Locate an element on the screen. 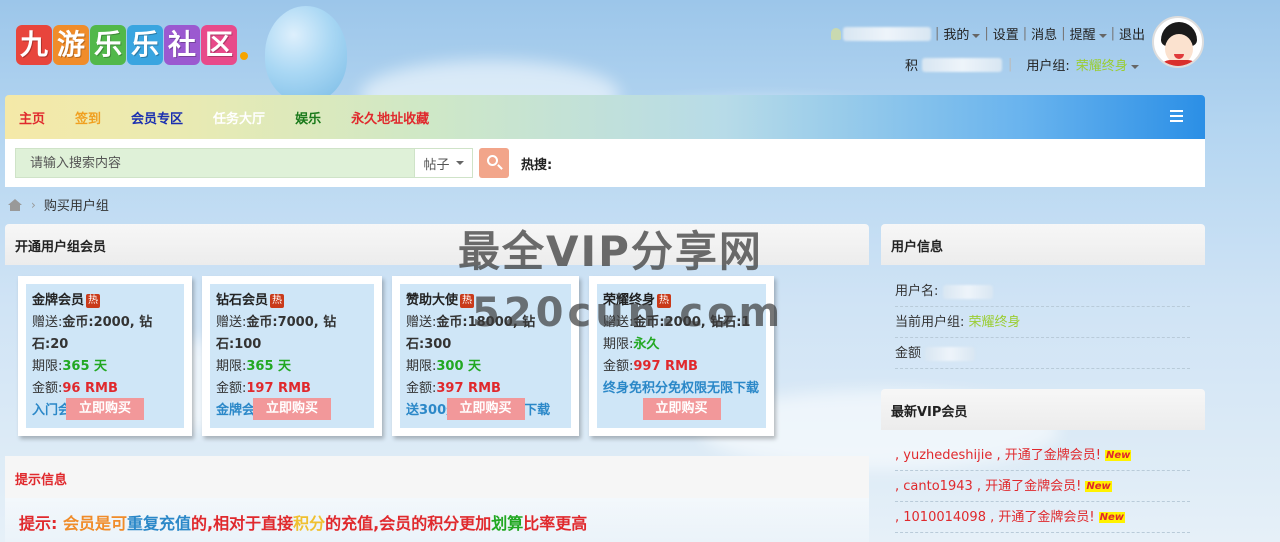 This screenshot has width=1280, height=542. watermark-line2: 520cun.com is located at coordinates (628, 313).